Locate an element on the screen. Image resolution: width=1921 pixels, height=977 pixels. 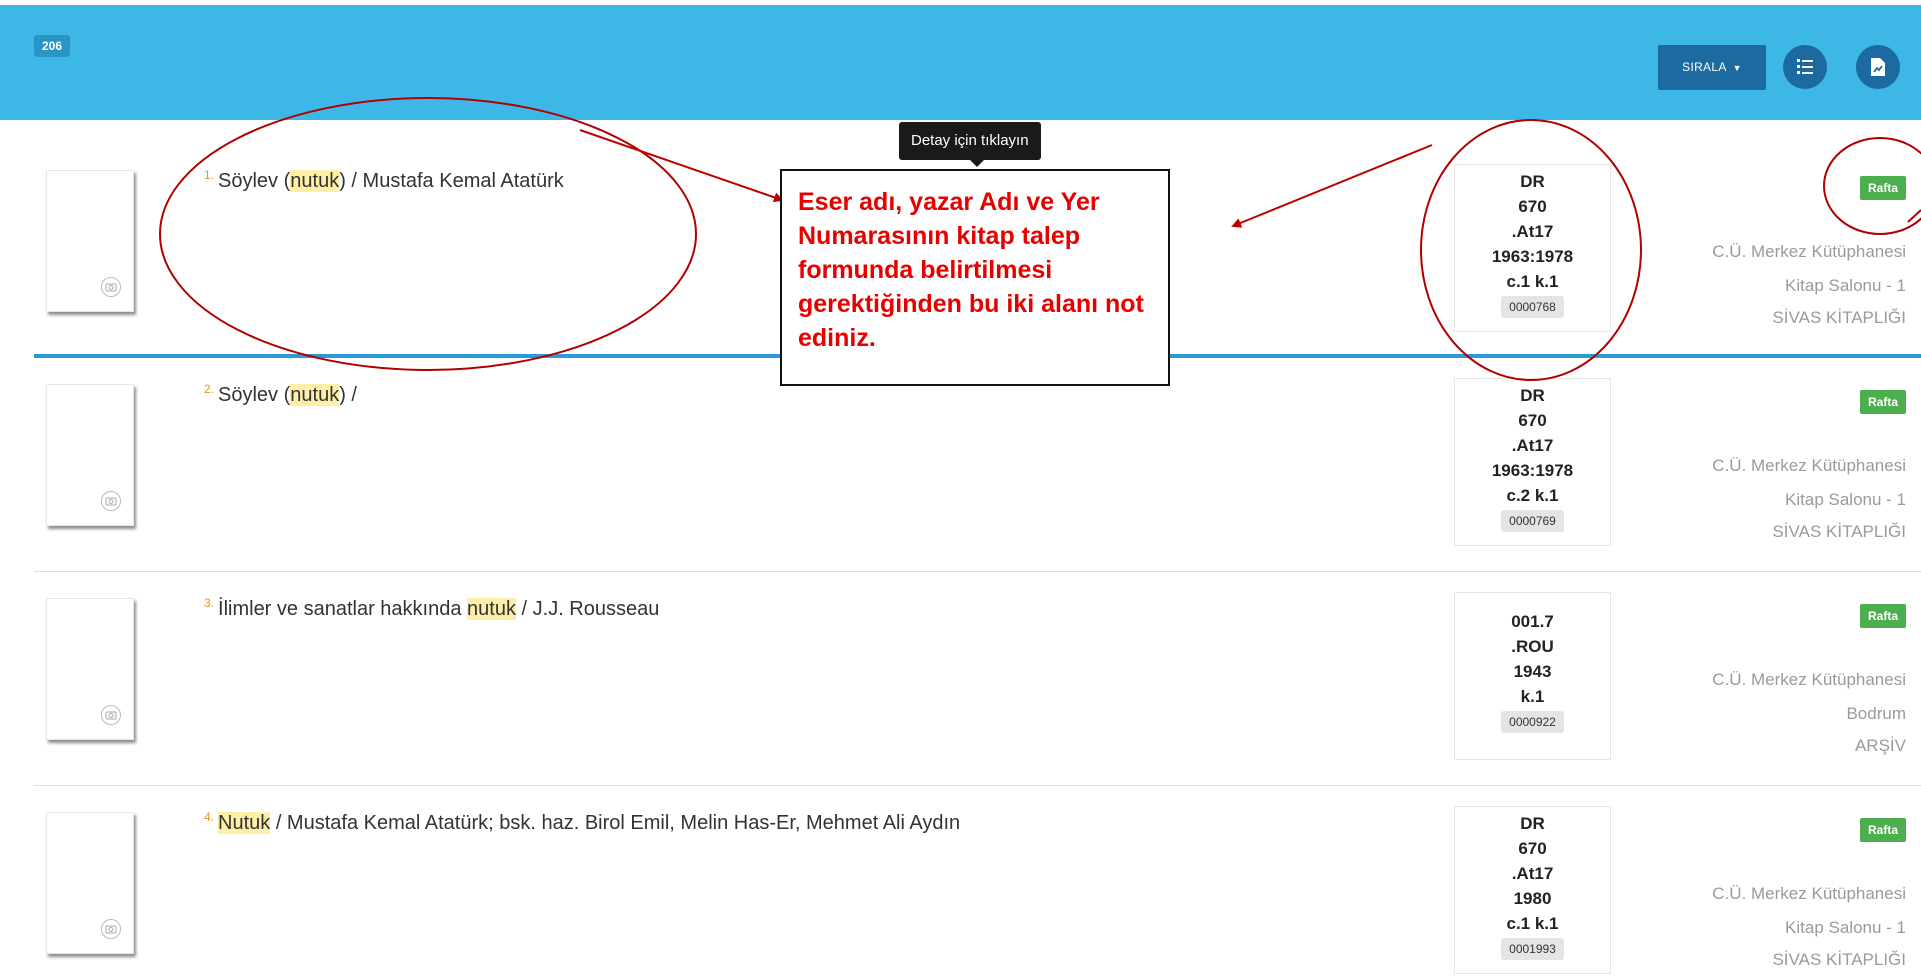
title-text: İlimler ve sanatlar hakkında is located at coordinates (343, 609).